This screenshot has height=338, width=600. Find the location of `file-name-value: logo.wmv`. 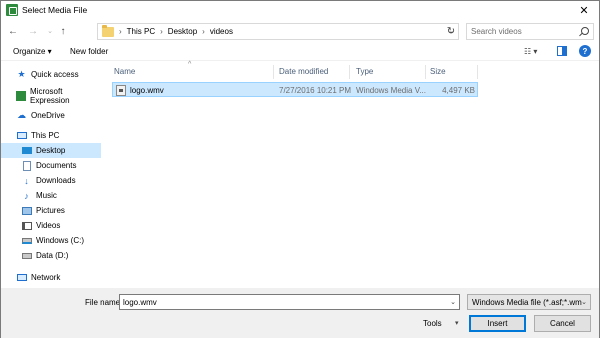

file-name-value: logo.wmv is located at coordinates (140, 302).